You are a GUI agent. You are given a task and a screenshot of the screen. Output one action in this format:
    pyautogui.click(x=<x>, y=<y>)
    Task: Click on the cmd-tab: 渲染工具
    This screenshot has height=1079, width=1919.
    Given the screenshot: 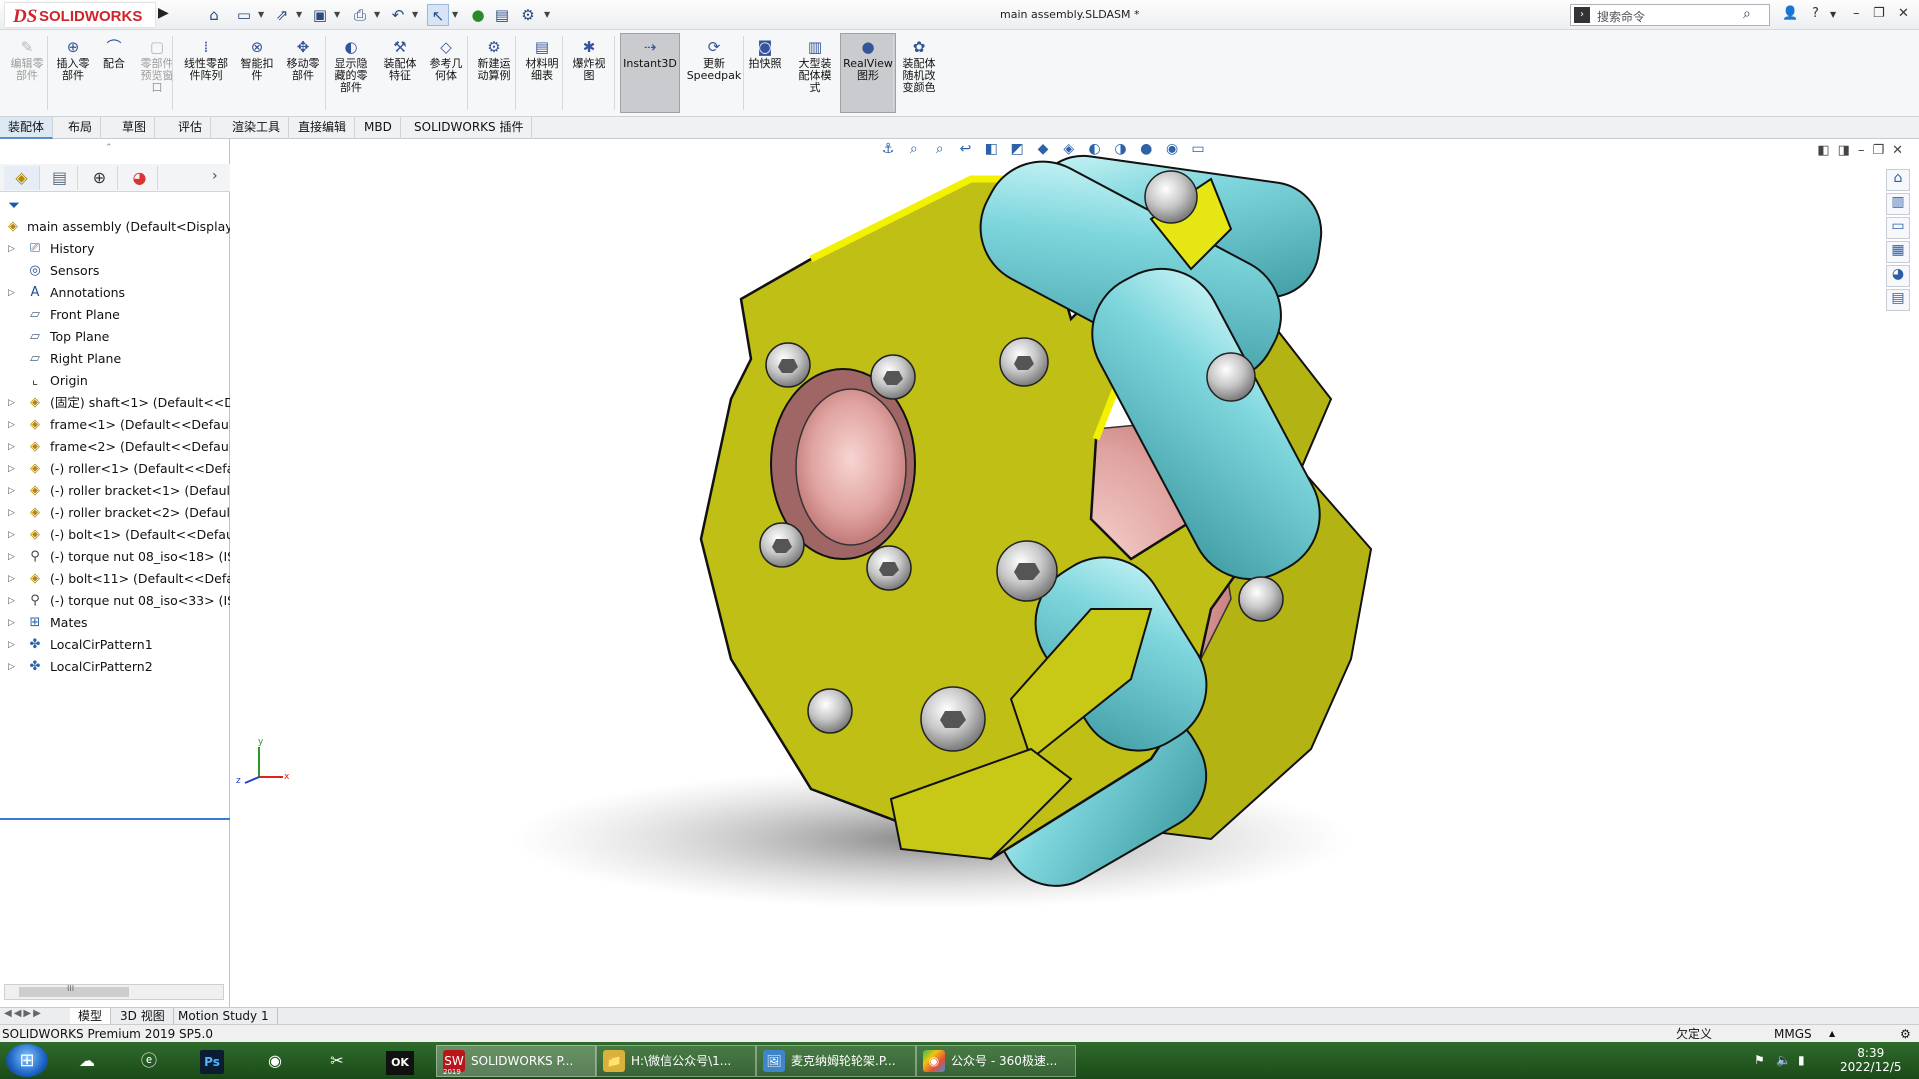 What is the action you would take?
    pyautogui.click(x=257, y=128)
    